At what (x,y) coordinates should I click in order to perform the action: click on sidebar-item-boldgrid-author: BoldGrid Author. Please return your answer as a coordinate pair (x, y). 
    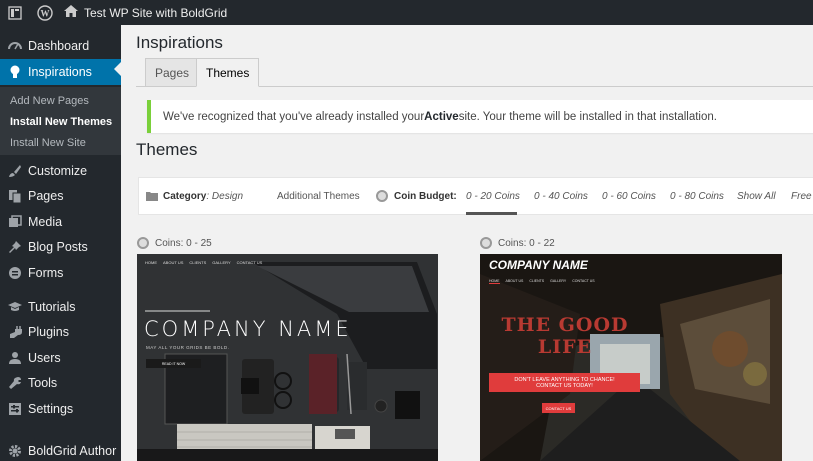
    Looking at the image, I should click on (60, 449).